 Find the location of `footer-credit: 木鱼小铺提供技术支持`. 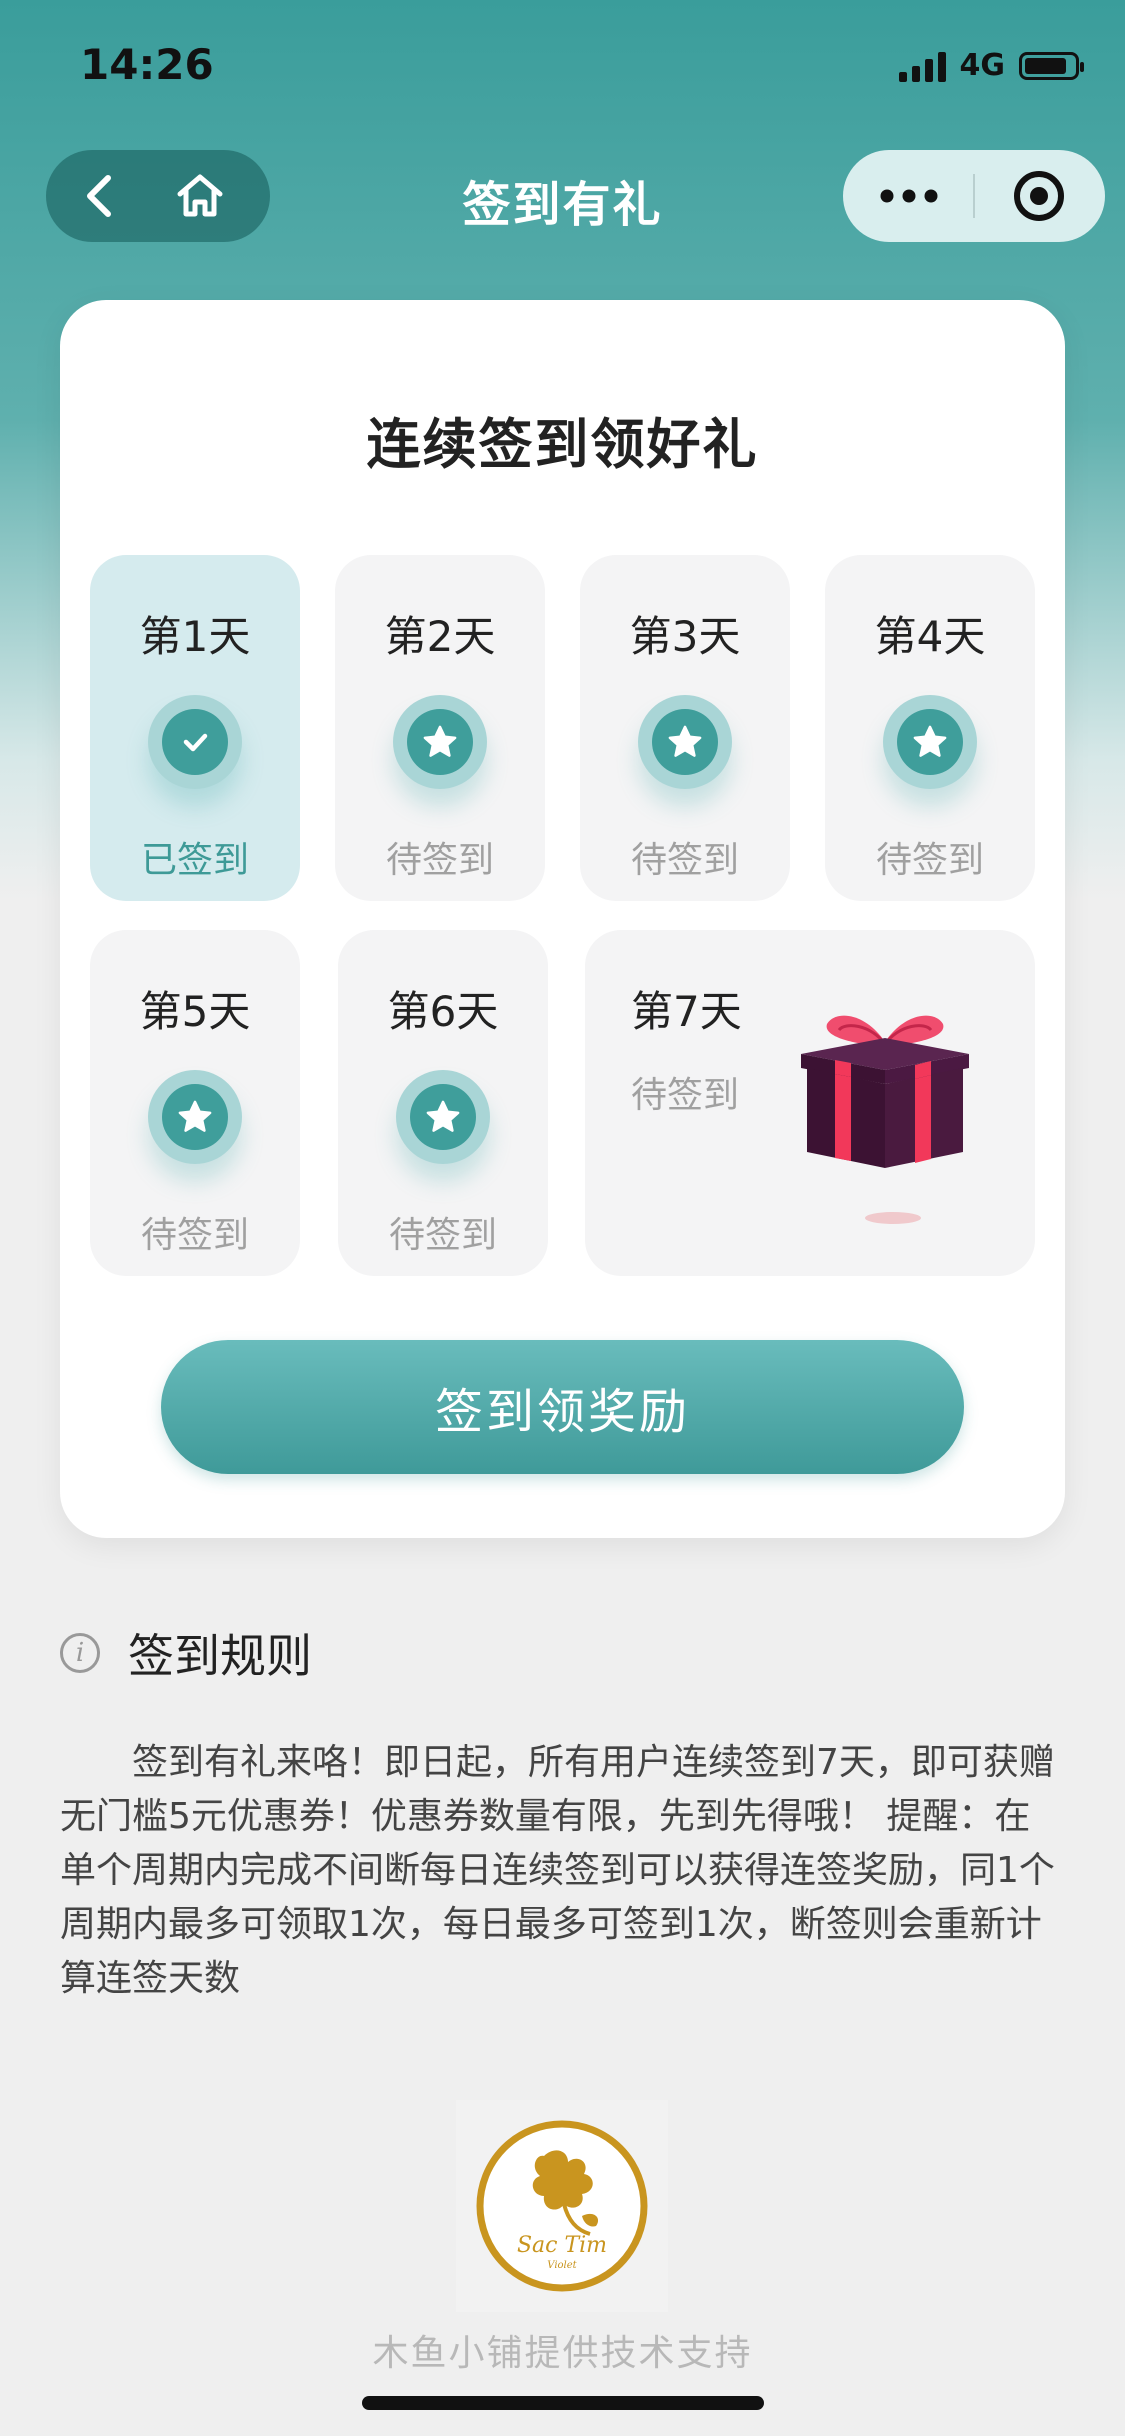

footer-credit: 木鱼小铺提供技术支持 is located at coordinates (562, 2353).